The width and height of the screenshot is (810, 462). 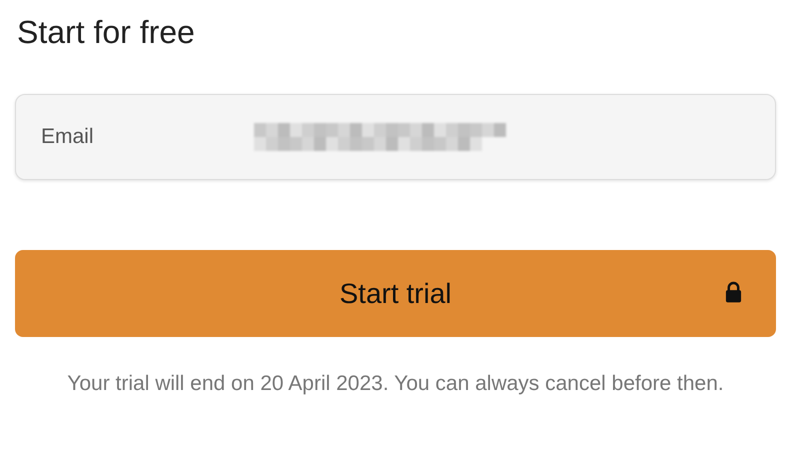 I want to click on trial-note: Your trial will end on 20 April 2023. You can always cancel before then., so click(x=395, y=384).